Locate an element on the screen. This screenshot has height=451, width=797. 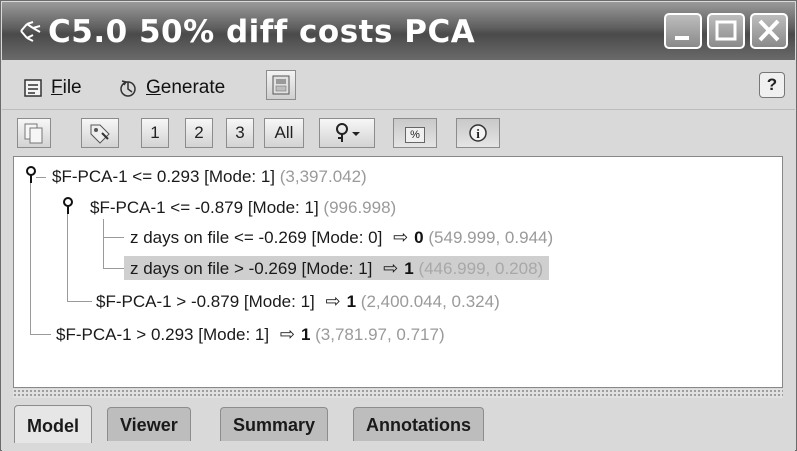
generate-model-button is located at coordinates (281, 85).